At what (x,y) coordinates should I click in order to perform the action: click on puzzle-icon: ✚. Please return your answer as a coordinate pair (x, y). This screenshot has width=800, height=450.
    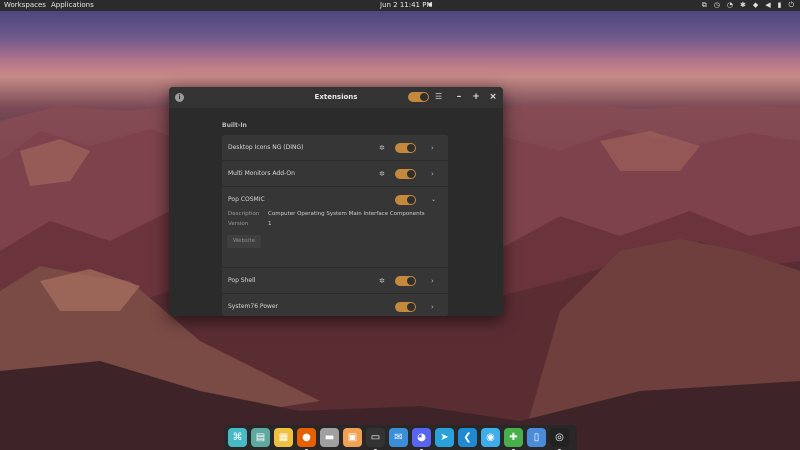
    Looking at the image, I should click on (513, 437).